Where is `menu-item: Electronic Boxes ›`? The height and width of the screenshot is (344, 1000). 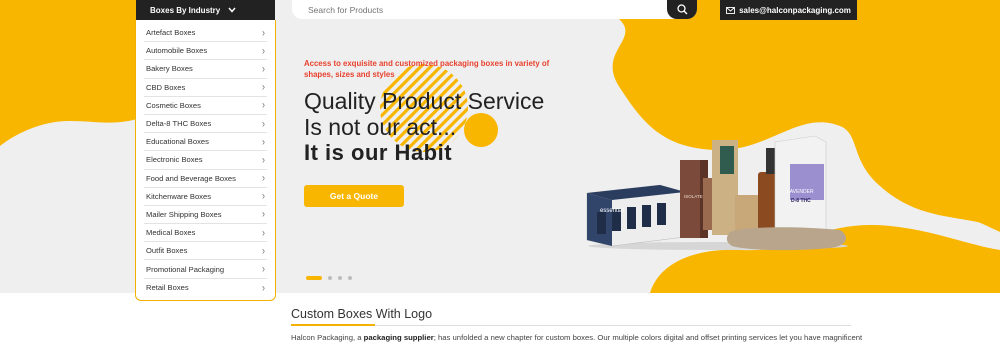 menu-item: Electronic Boxes › is located at coordinates (205, 160).